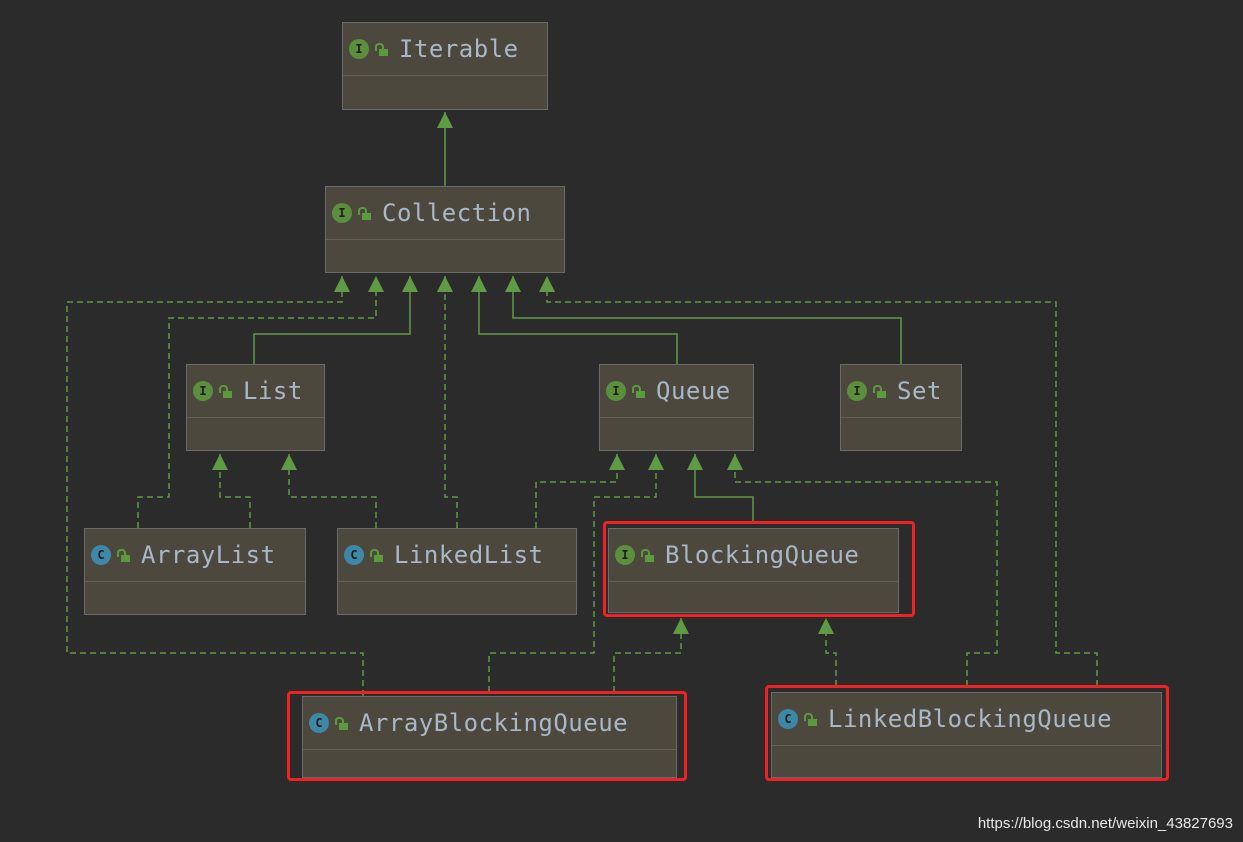 The width and height of the screenshot is (1243, 842). Describe the element at coordinates (970, 719) in the screenshot. I see `node-name: LinkedBlockingQueue` at that location.